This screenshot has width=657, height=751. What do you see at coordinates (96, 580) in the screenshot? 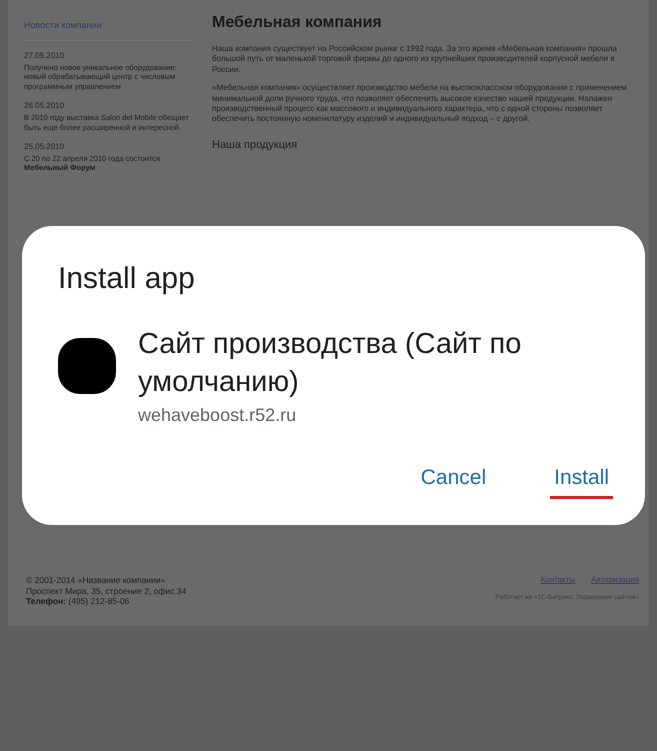
I see `copyright-text: © 2001-2014 «Название компании»` at bounding box center [96, 580].